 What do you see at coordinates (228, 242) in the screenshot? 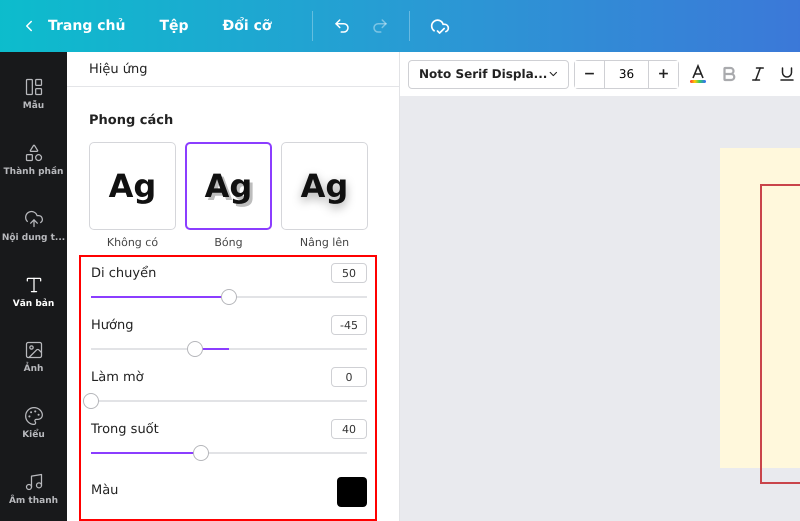
I see `style-label: Bóng` at bounding box center [228, 242].